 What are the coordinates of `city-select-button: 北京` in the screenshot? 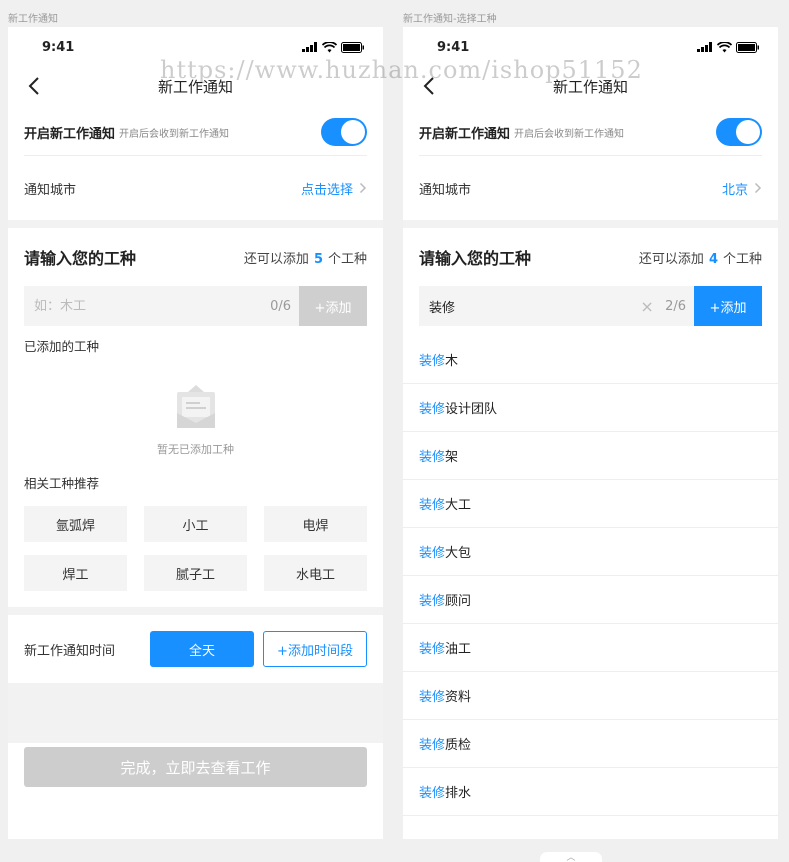 It's located at (742, 188).